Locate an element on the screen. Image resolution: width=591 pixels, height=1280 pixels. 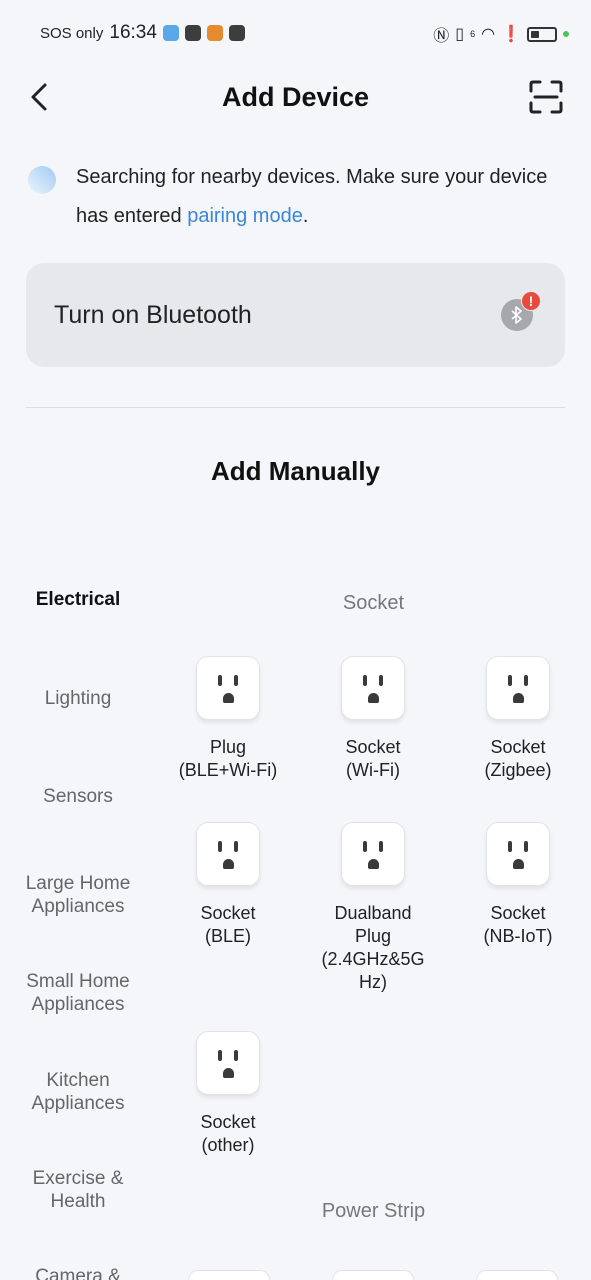
searching-spinner-icon is located at coordinates (42, 180).